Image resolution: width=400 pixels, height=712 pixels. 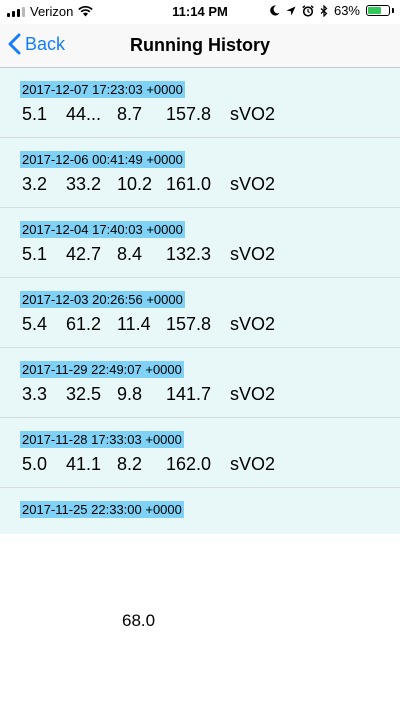 I want to click on battery-icon, so click(x=378, y=10).